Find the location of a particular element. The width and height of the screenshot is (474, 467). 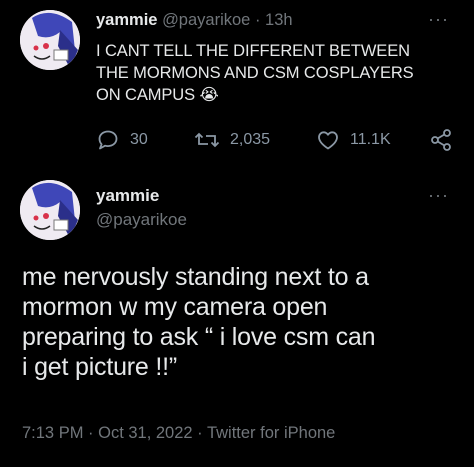

display-name: yammie is located at coordinates (126, 20).